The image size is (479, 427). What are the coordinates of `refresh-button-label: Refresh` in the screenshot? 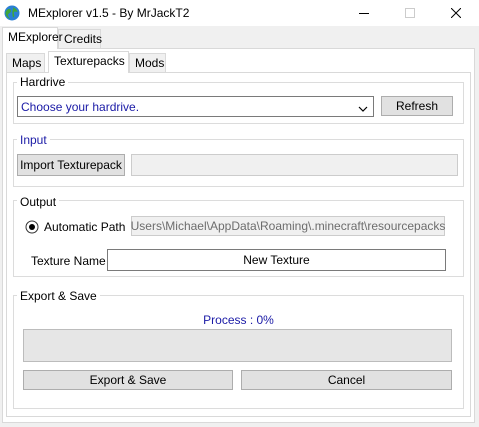 It's located at (417, 106).